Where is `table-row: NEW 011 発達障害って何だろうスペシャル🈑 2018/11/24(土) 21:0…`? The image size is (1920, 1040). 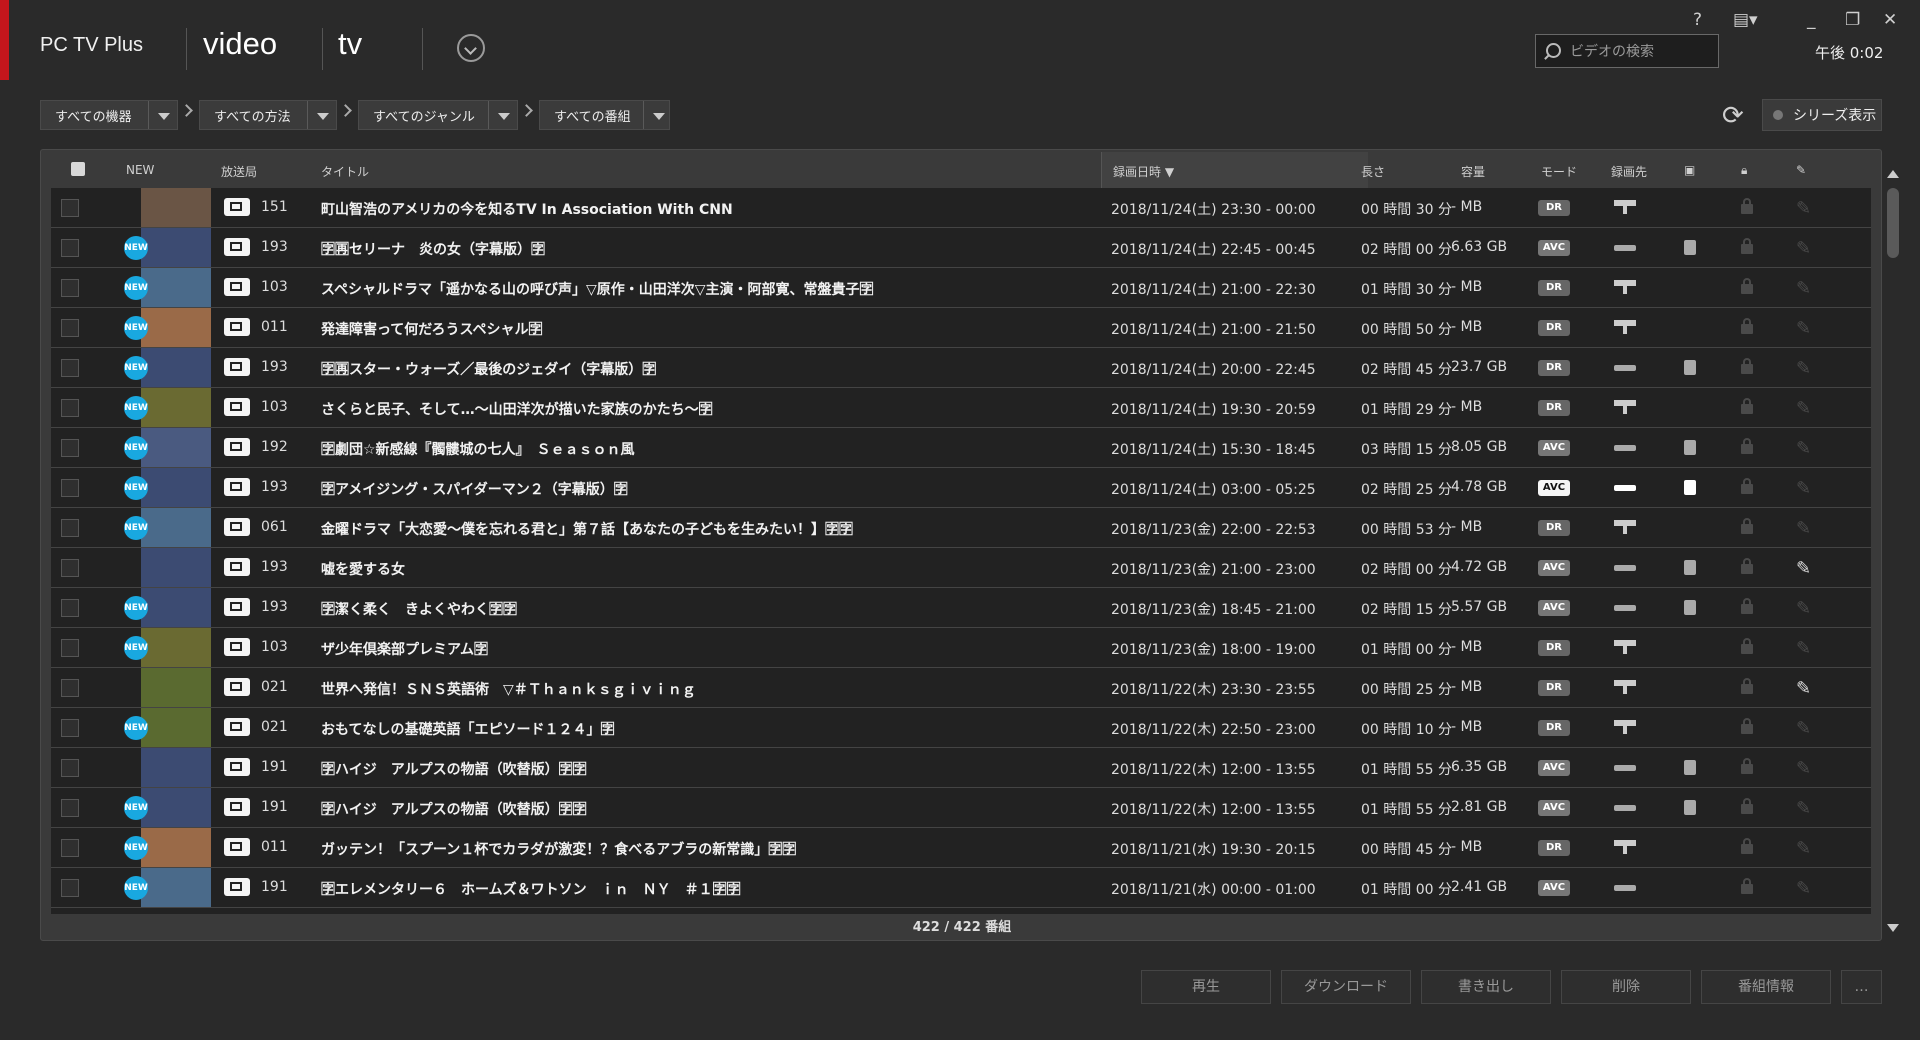 table-row: NEW 011 発達障害って何だろうスペシャル🈑 2018/11/24(土) 21:0… is located at coordinates (961, 328).